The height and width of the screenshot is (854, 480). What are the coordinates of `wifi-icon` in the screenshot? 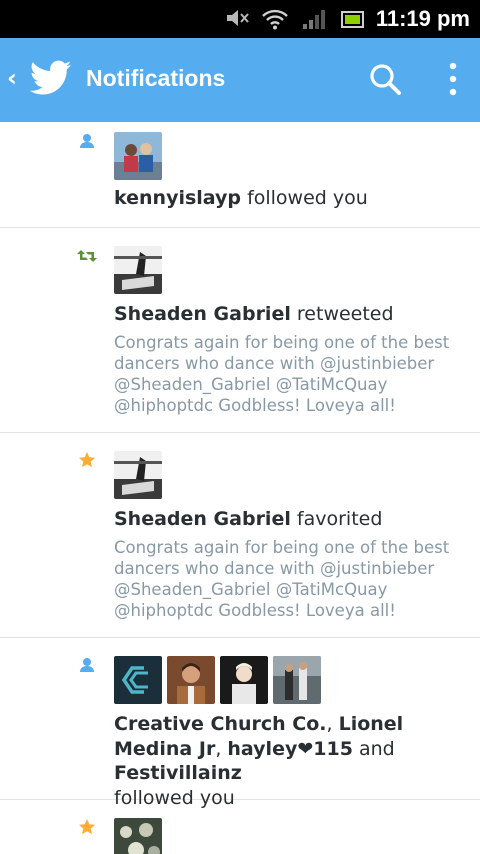 It's located at (275, 21).